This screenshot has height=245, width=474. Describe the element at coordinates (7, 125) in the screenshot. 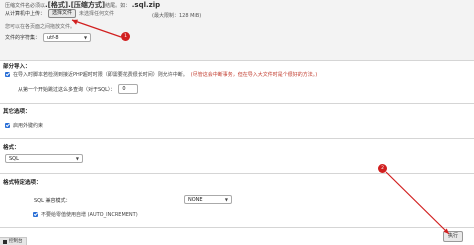

I see `foreign-key-checkbox` at that location.